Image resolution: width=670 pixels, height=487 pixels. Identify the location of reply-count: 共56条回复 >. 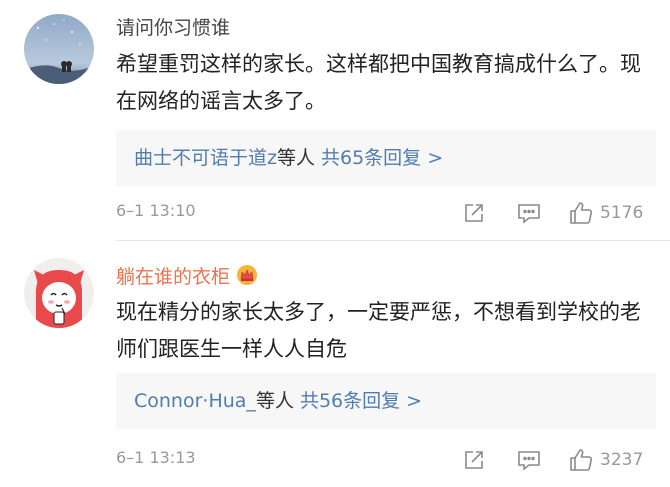
(361, 401).